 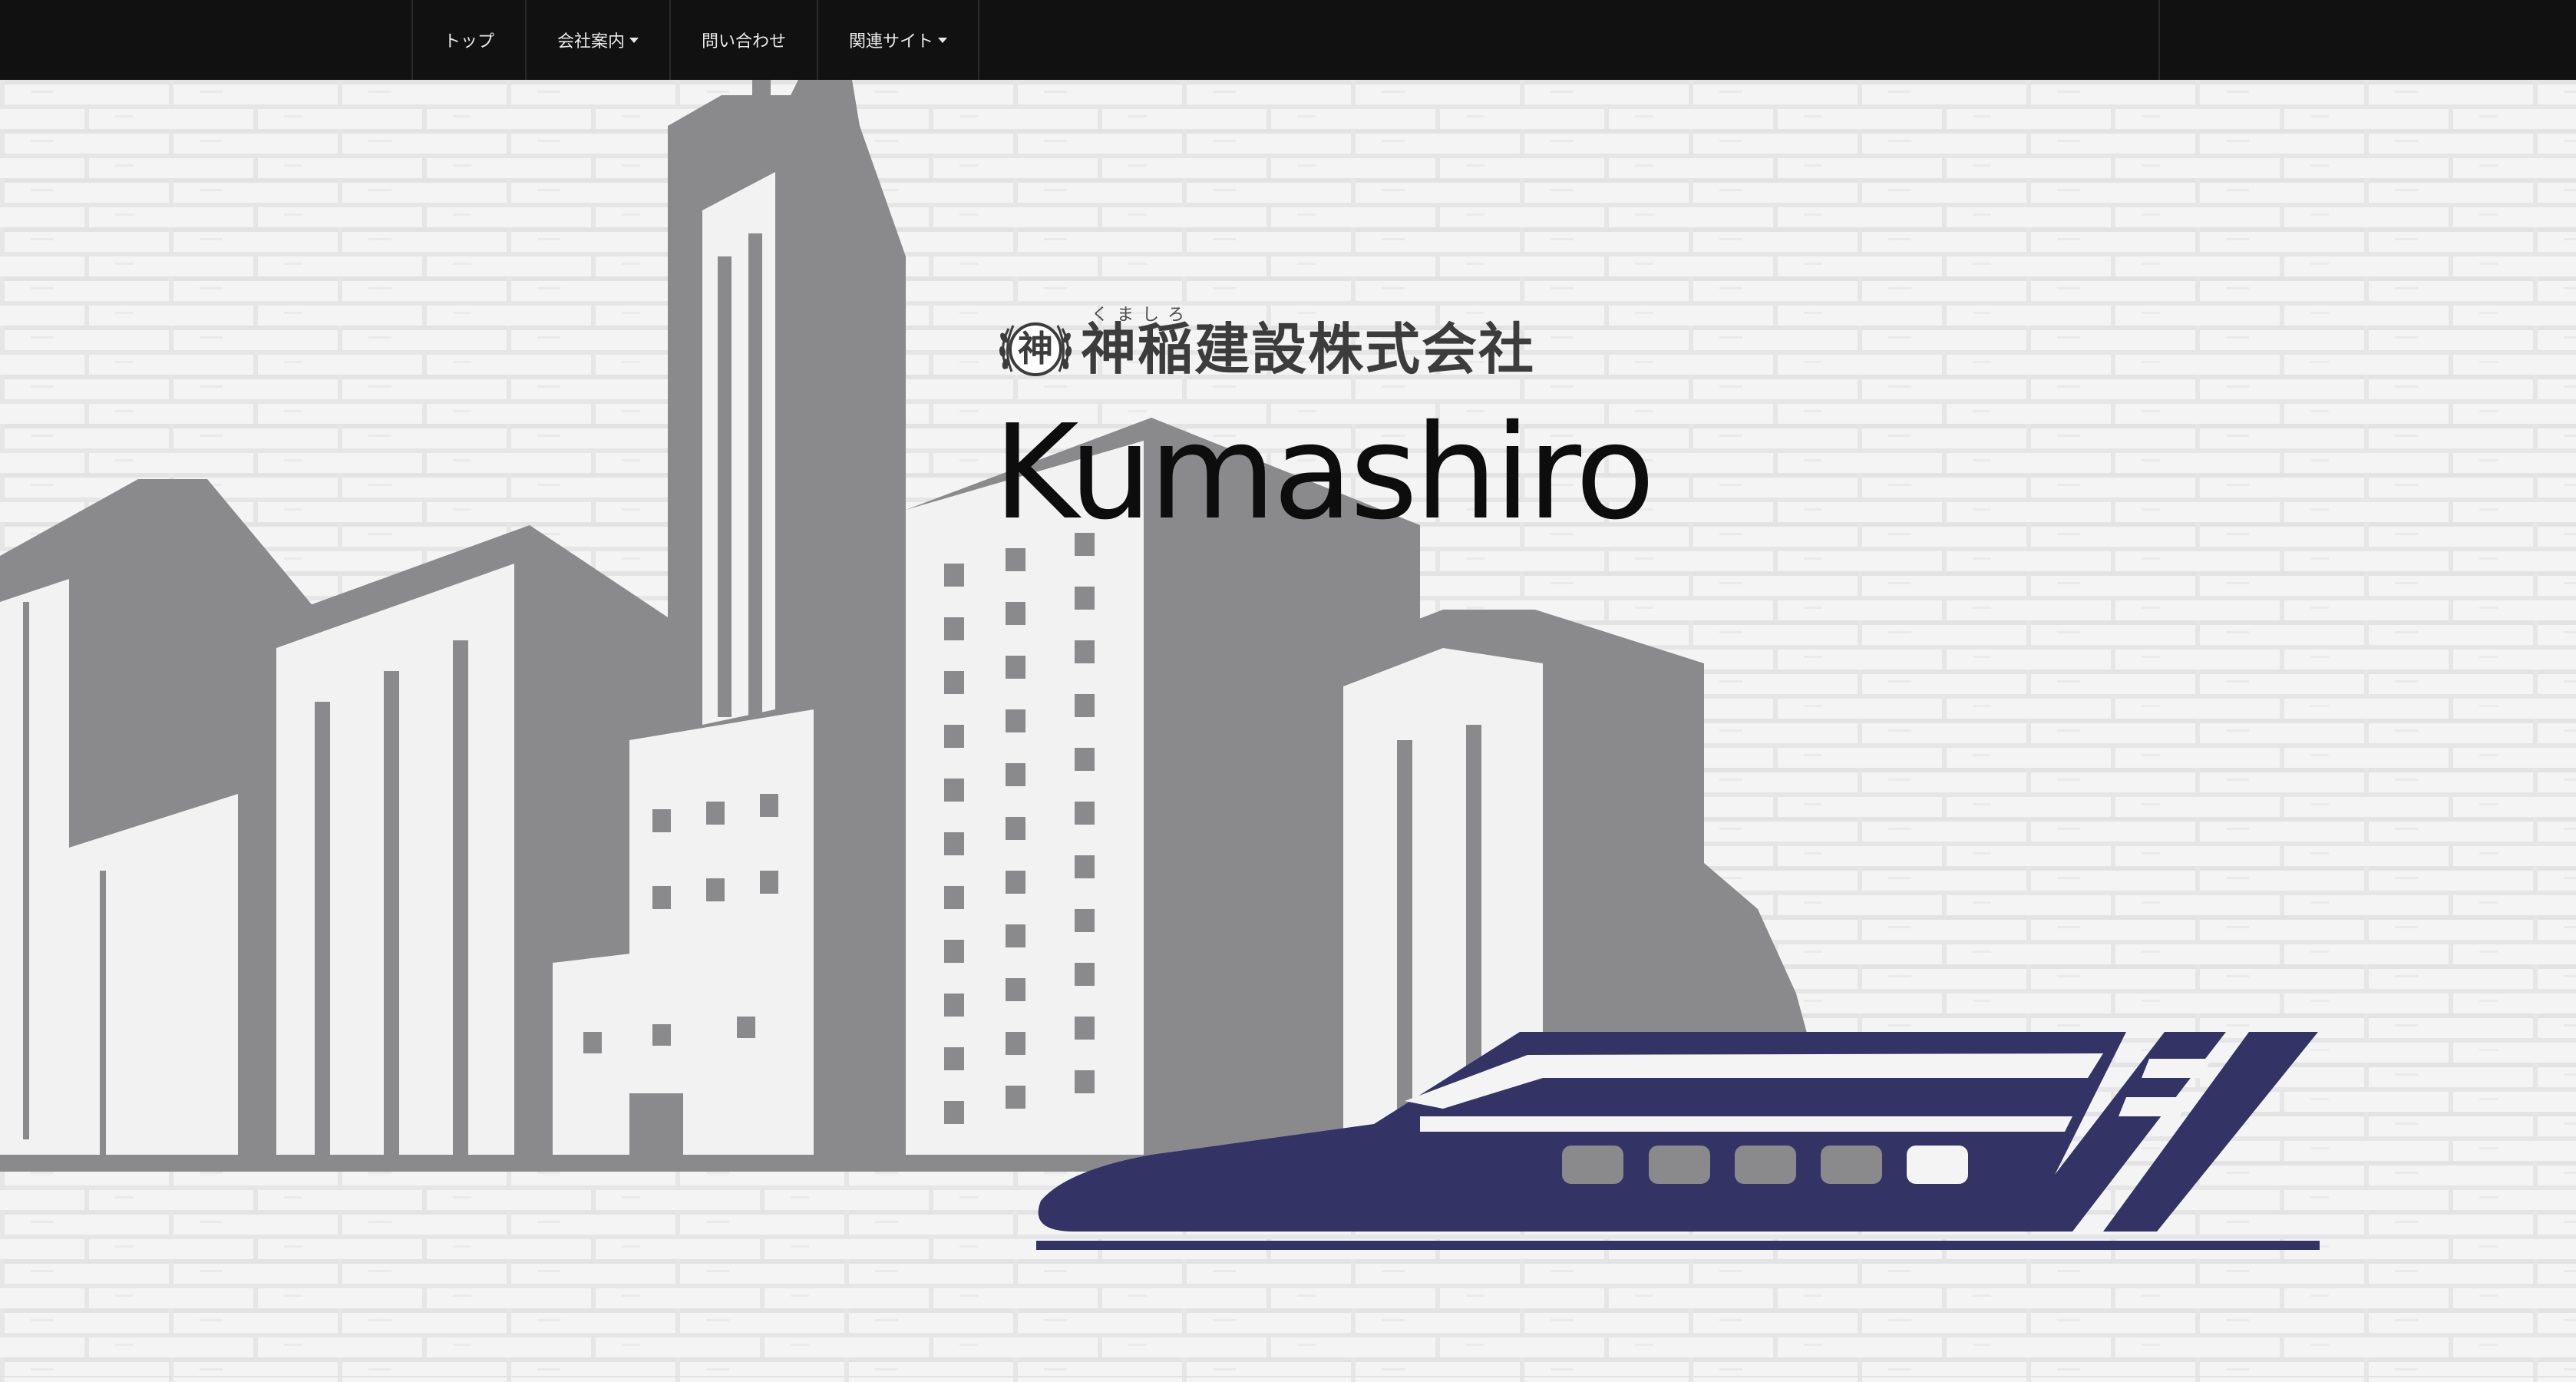 I want to click on site-title: Kumashiro, so click(x=1324, y=473).